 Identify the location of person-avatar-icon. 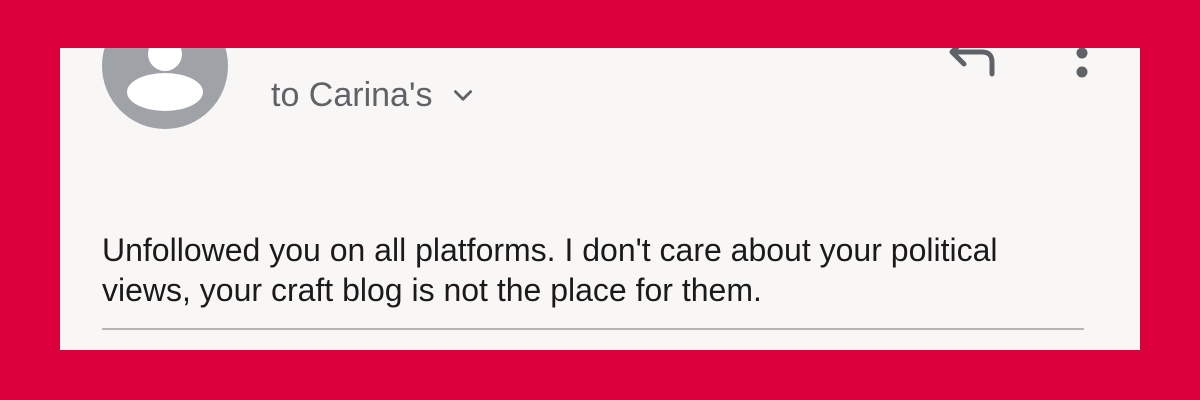
(165, 79).